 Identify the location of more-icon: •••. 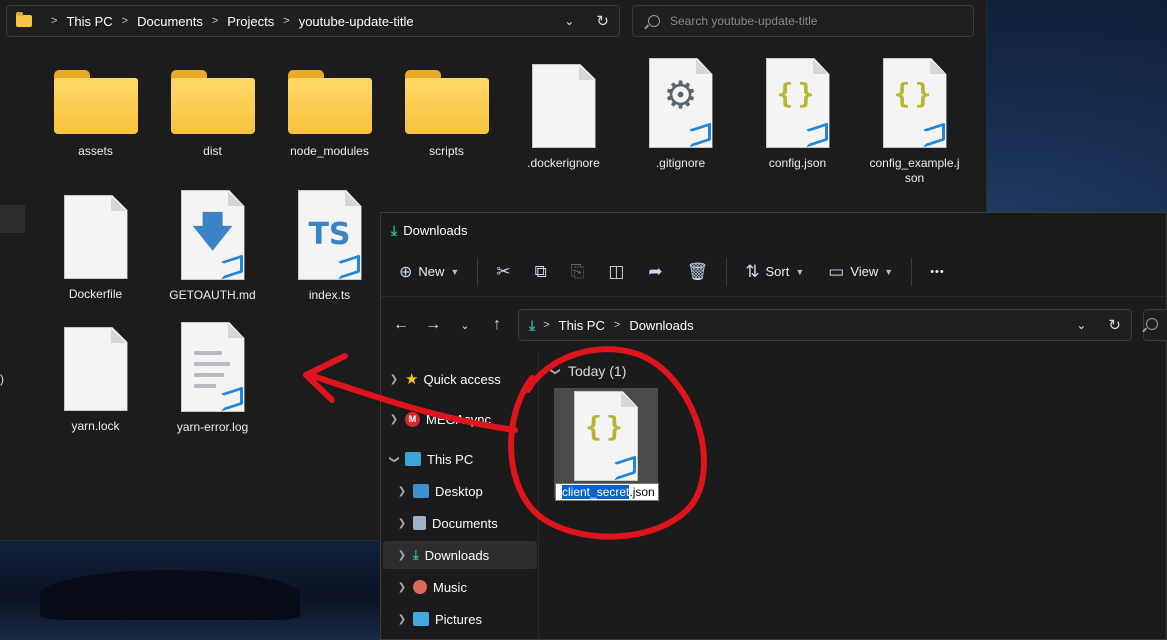
(937, 271).